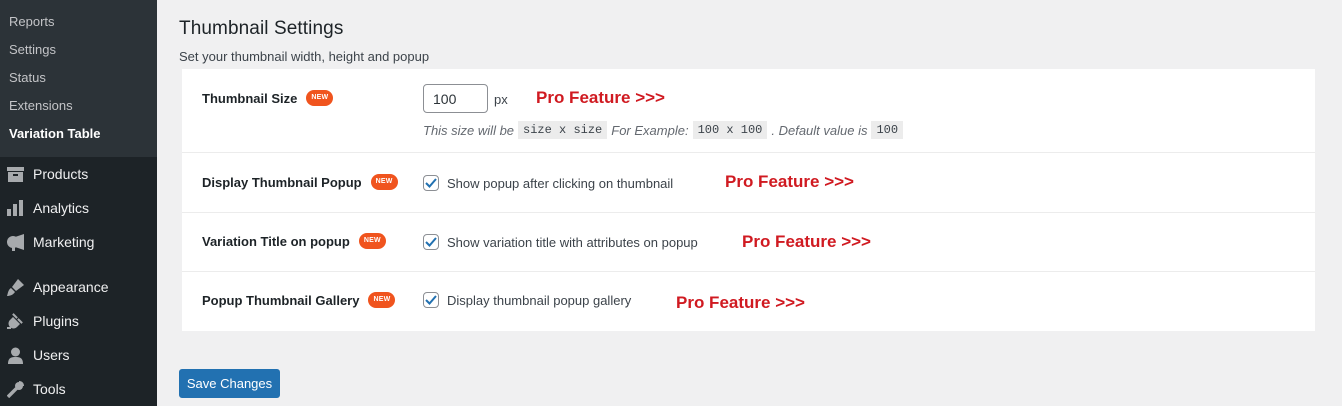 Image resolution: width=1342 pixels, height=406 pixels. I want to click on plug-icon, so click(15, 321).